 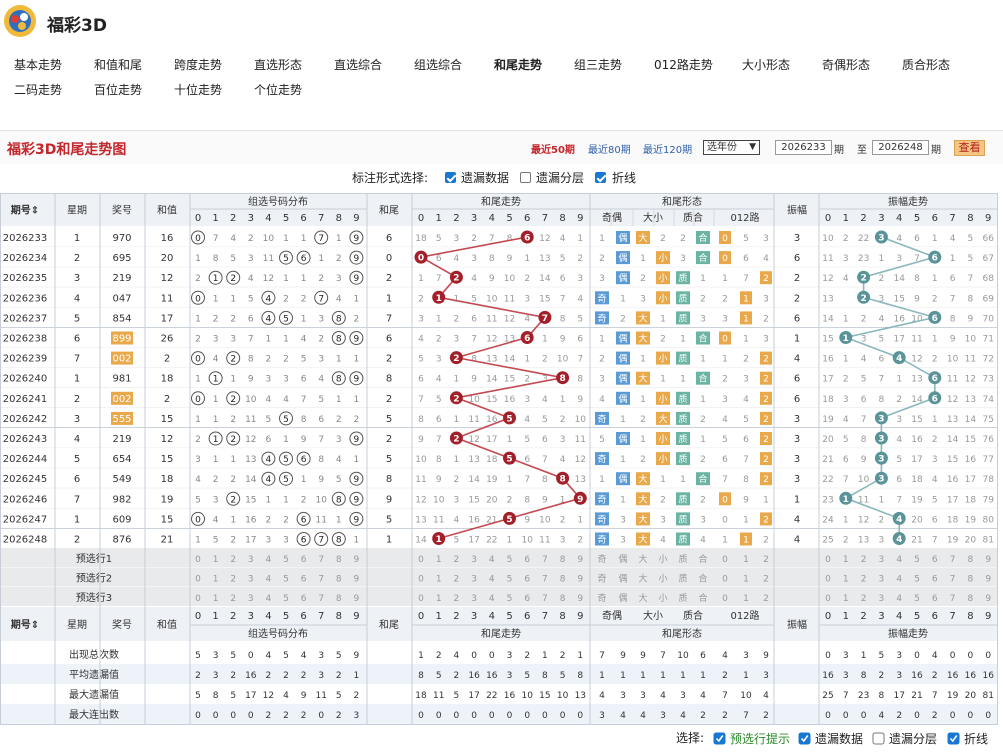 I want to click on tail-miss: 4, so click(x=563, y=460).